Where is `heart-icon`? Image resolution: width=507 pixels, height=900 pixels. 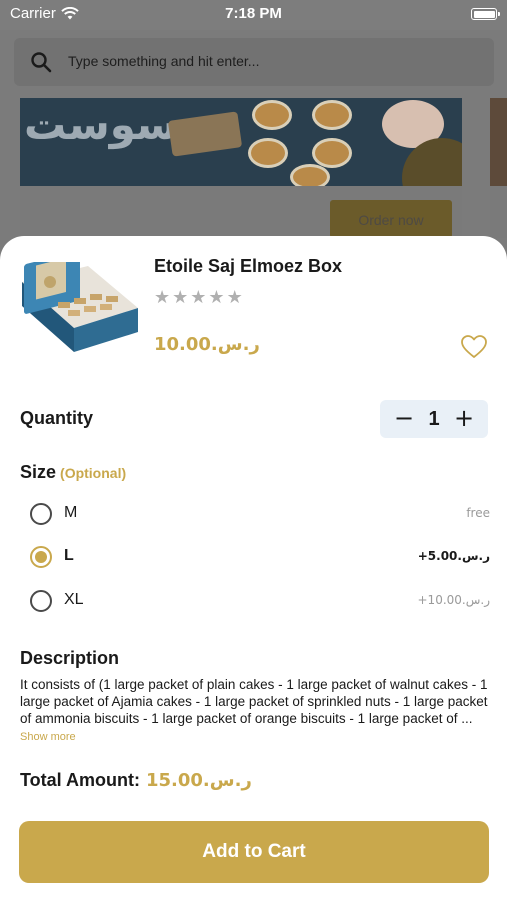 heart-icon is located at coordinates (474, 347).